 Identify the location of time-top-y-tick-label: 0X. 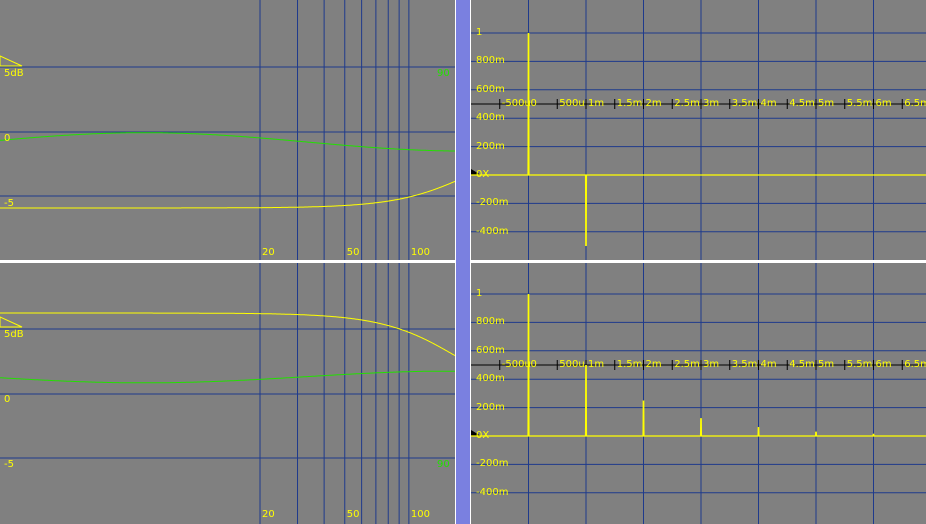
(483, 174).